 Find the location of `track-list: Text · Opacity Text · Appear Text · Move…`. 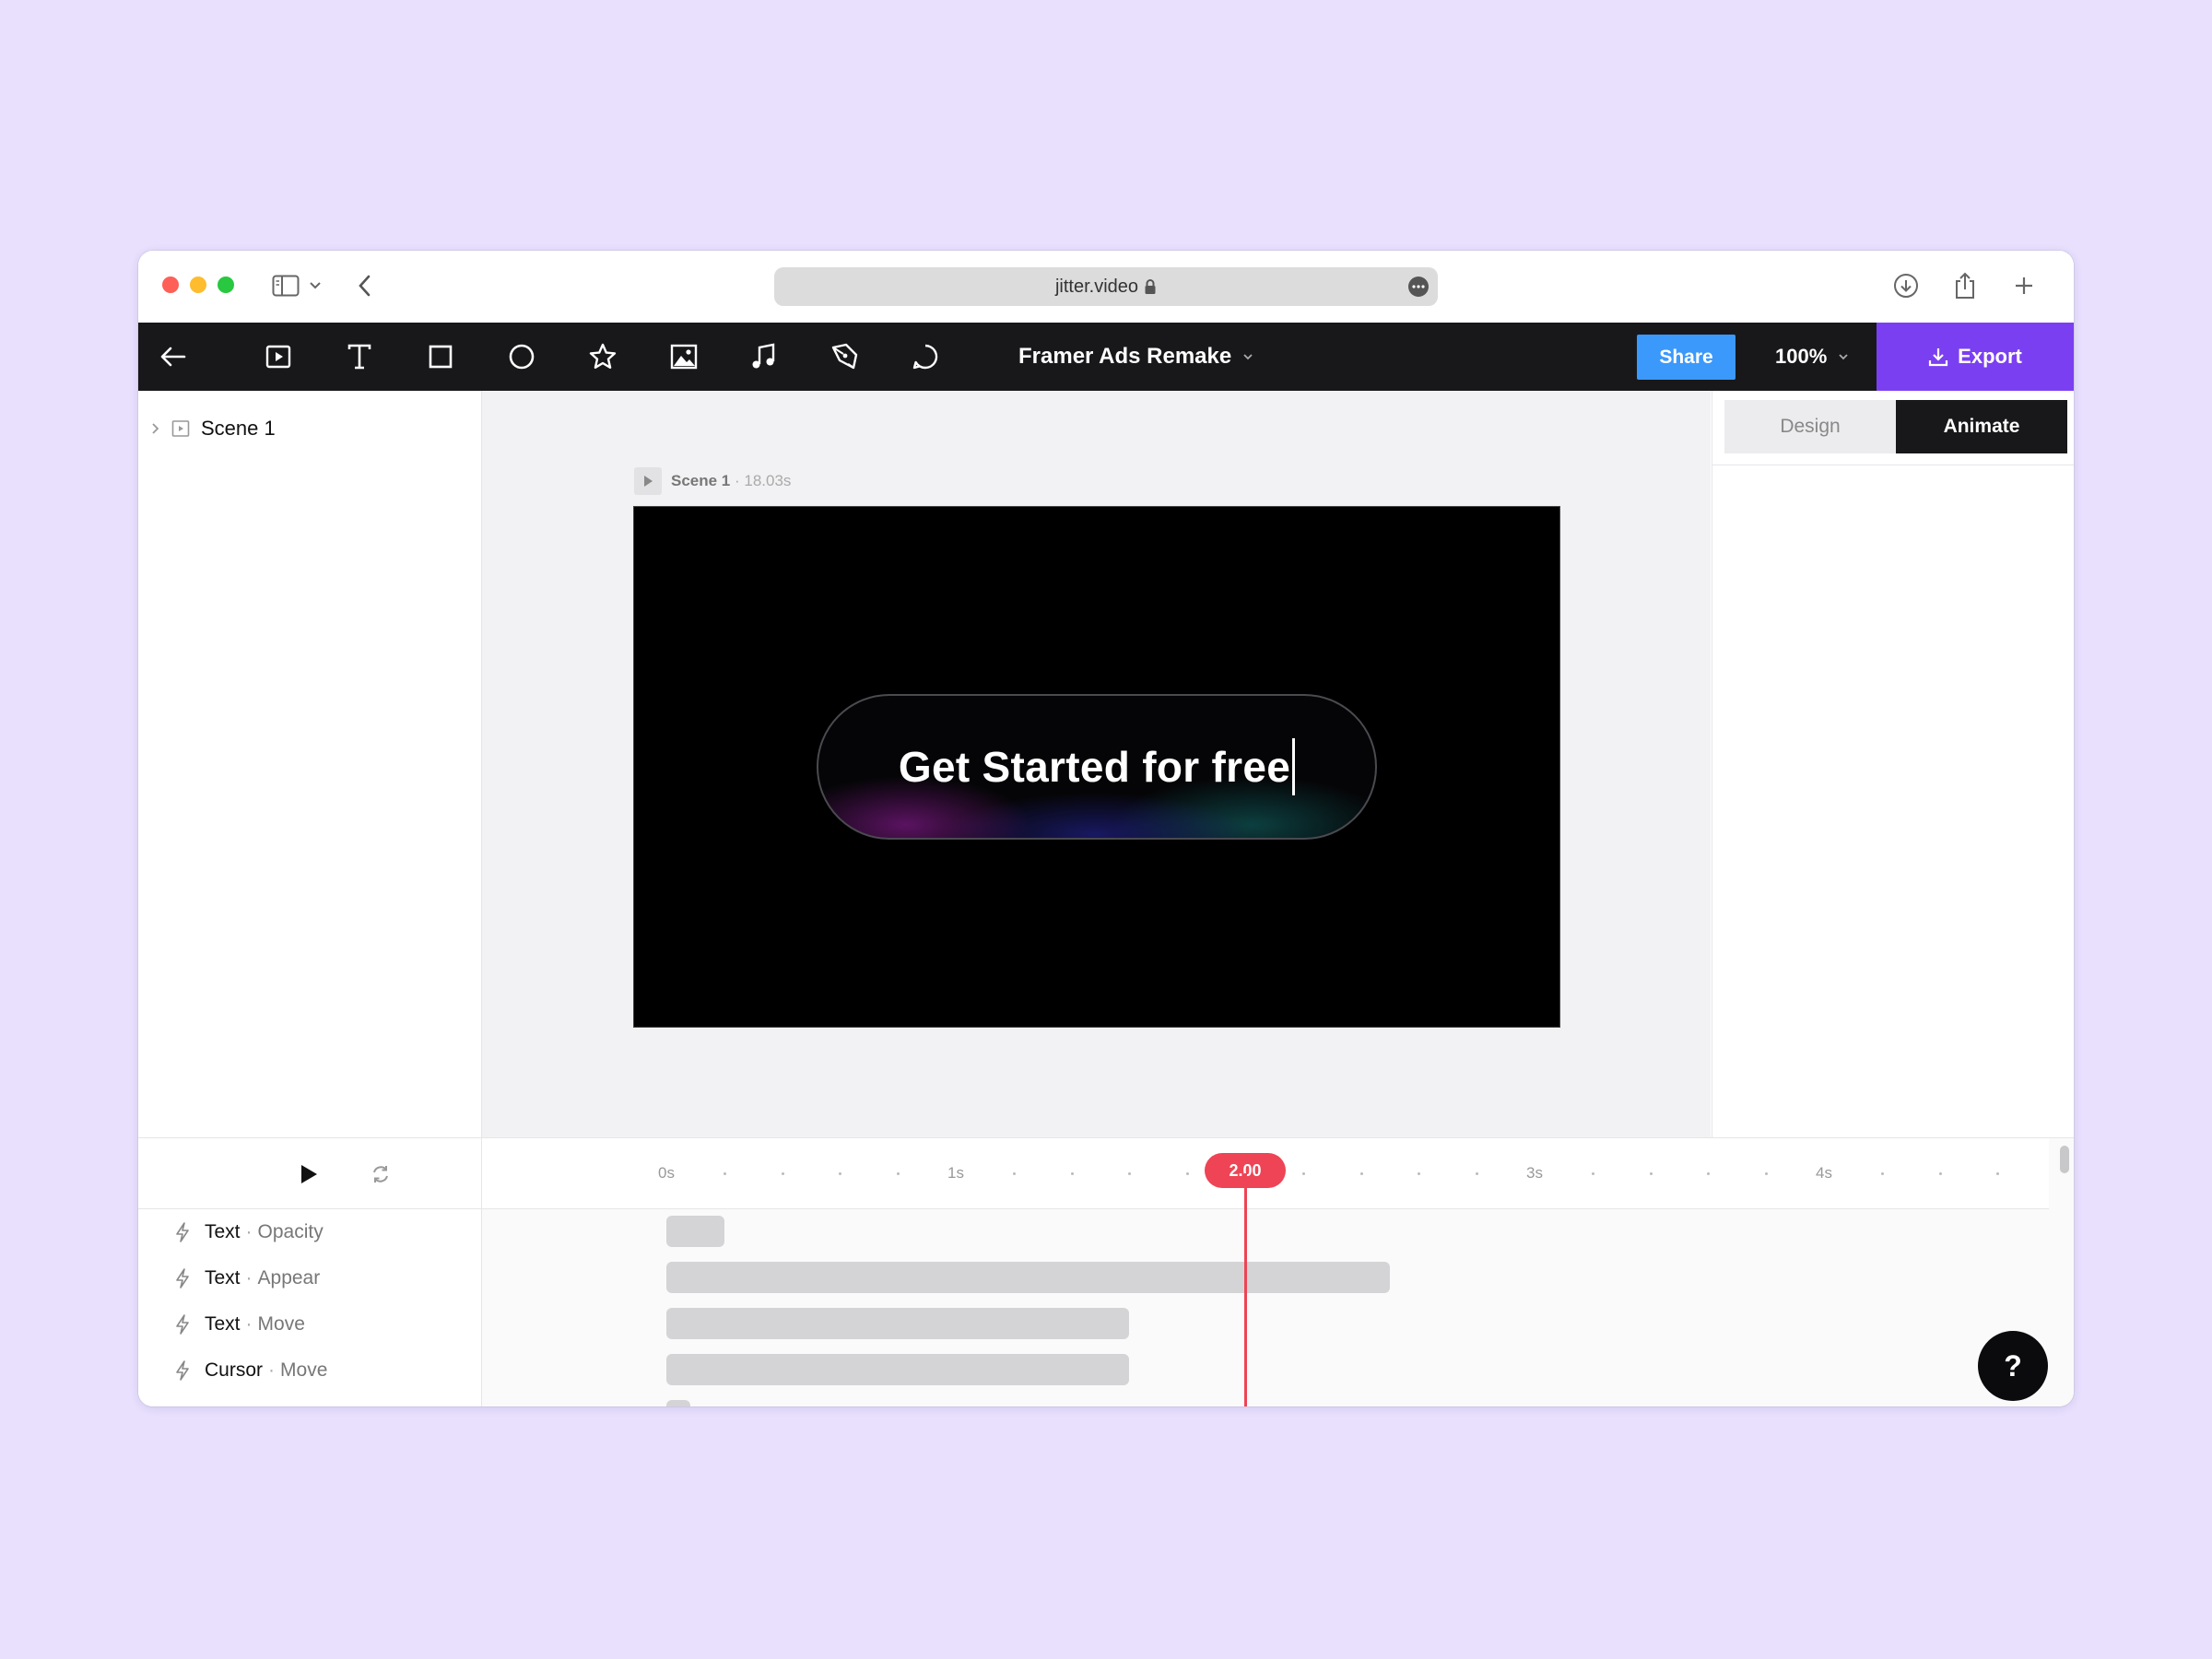

track-list: Text · Opacity Text · Appear Text · Move… is located at coordinates (310, 1307).